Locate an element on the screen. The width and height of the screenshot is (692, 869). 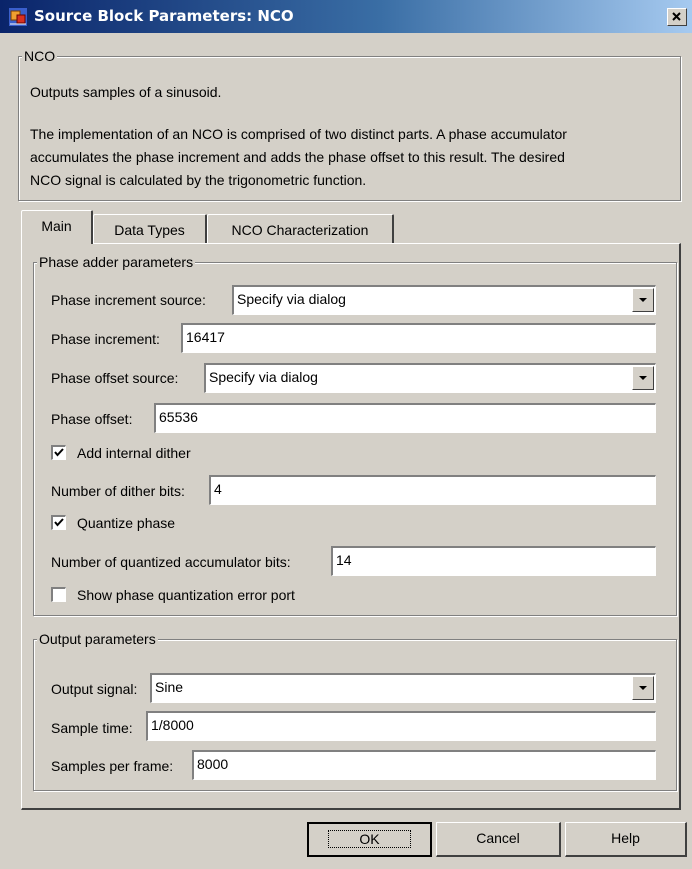
show-error-port-label: Show phase quantization error port is located at coordinates (186, 595).